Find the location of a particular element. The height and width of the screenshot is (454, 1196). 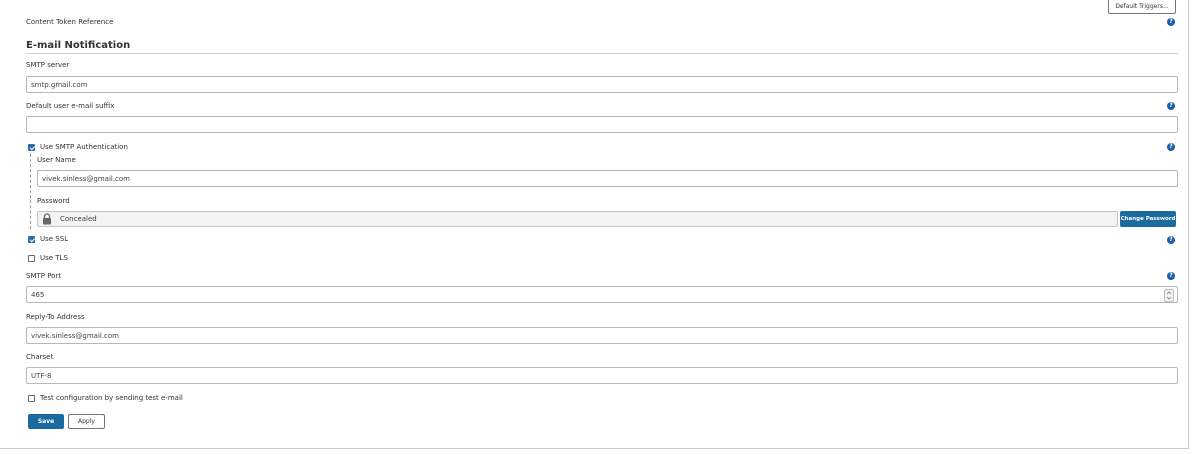

auth-nesting-line is located at coordinates (30, 191).